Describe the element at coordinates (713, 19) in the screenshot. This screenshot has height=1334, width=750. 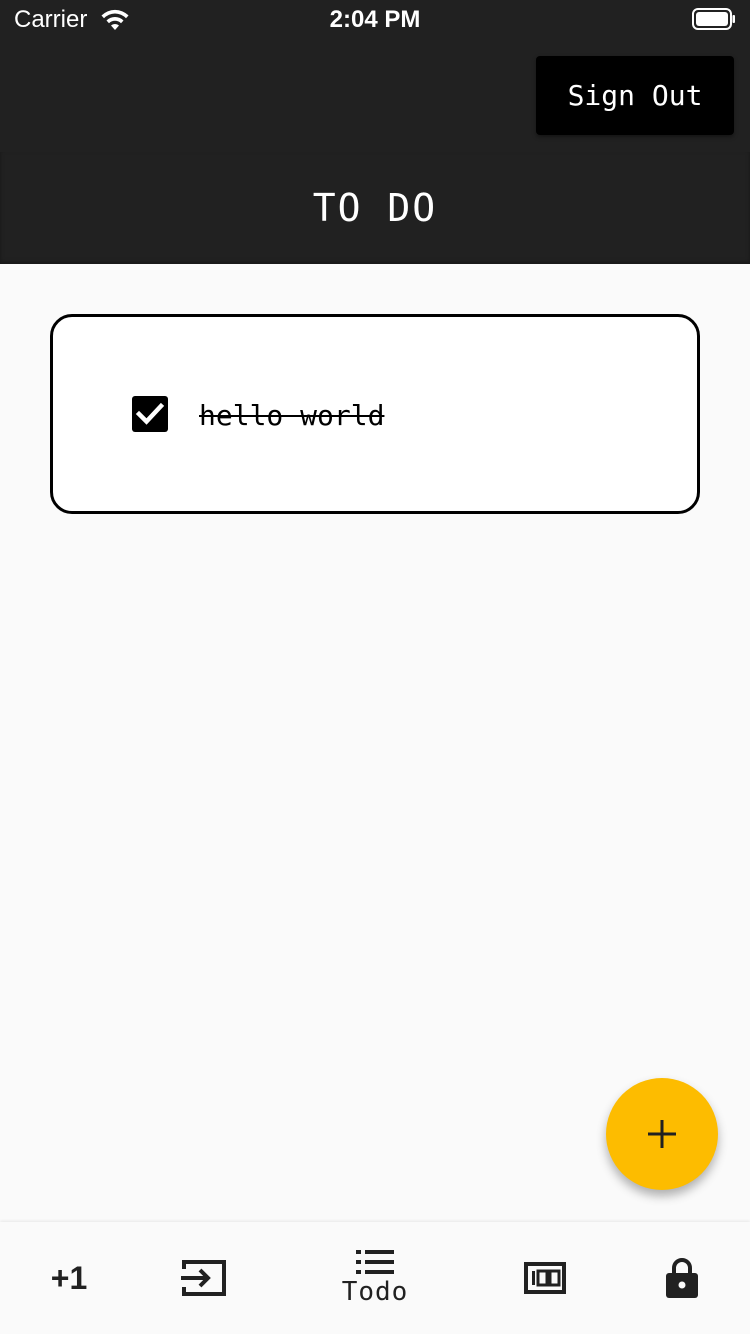
I see `battery-icon` at that location.